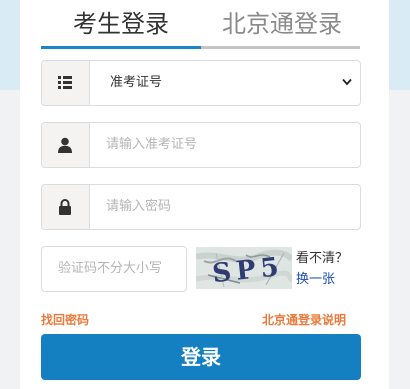  Describe the element at coordinates (315, 277) in the screenshot. I see `refresh-captcha-link: 换一张` at that location.